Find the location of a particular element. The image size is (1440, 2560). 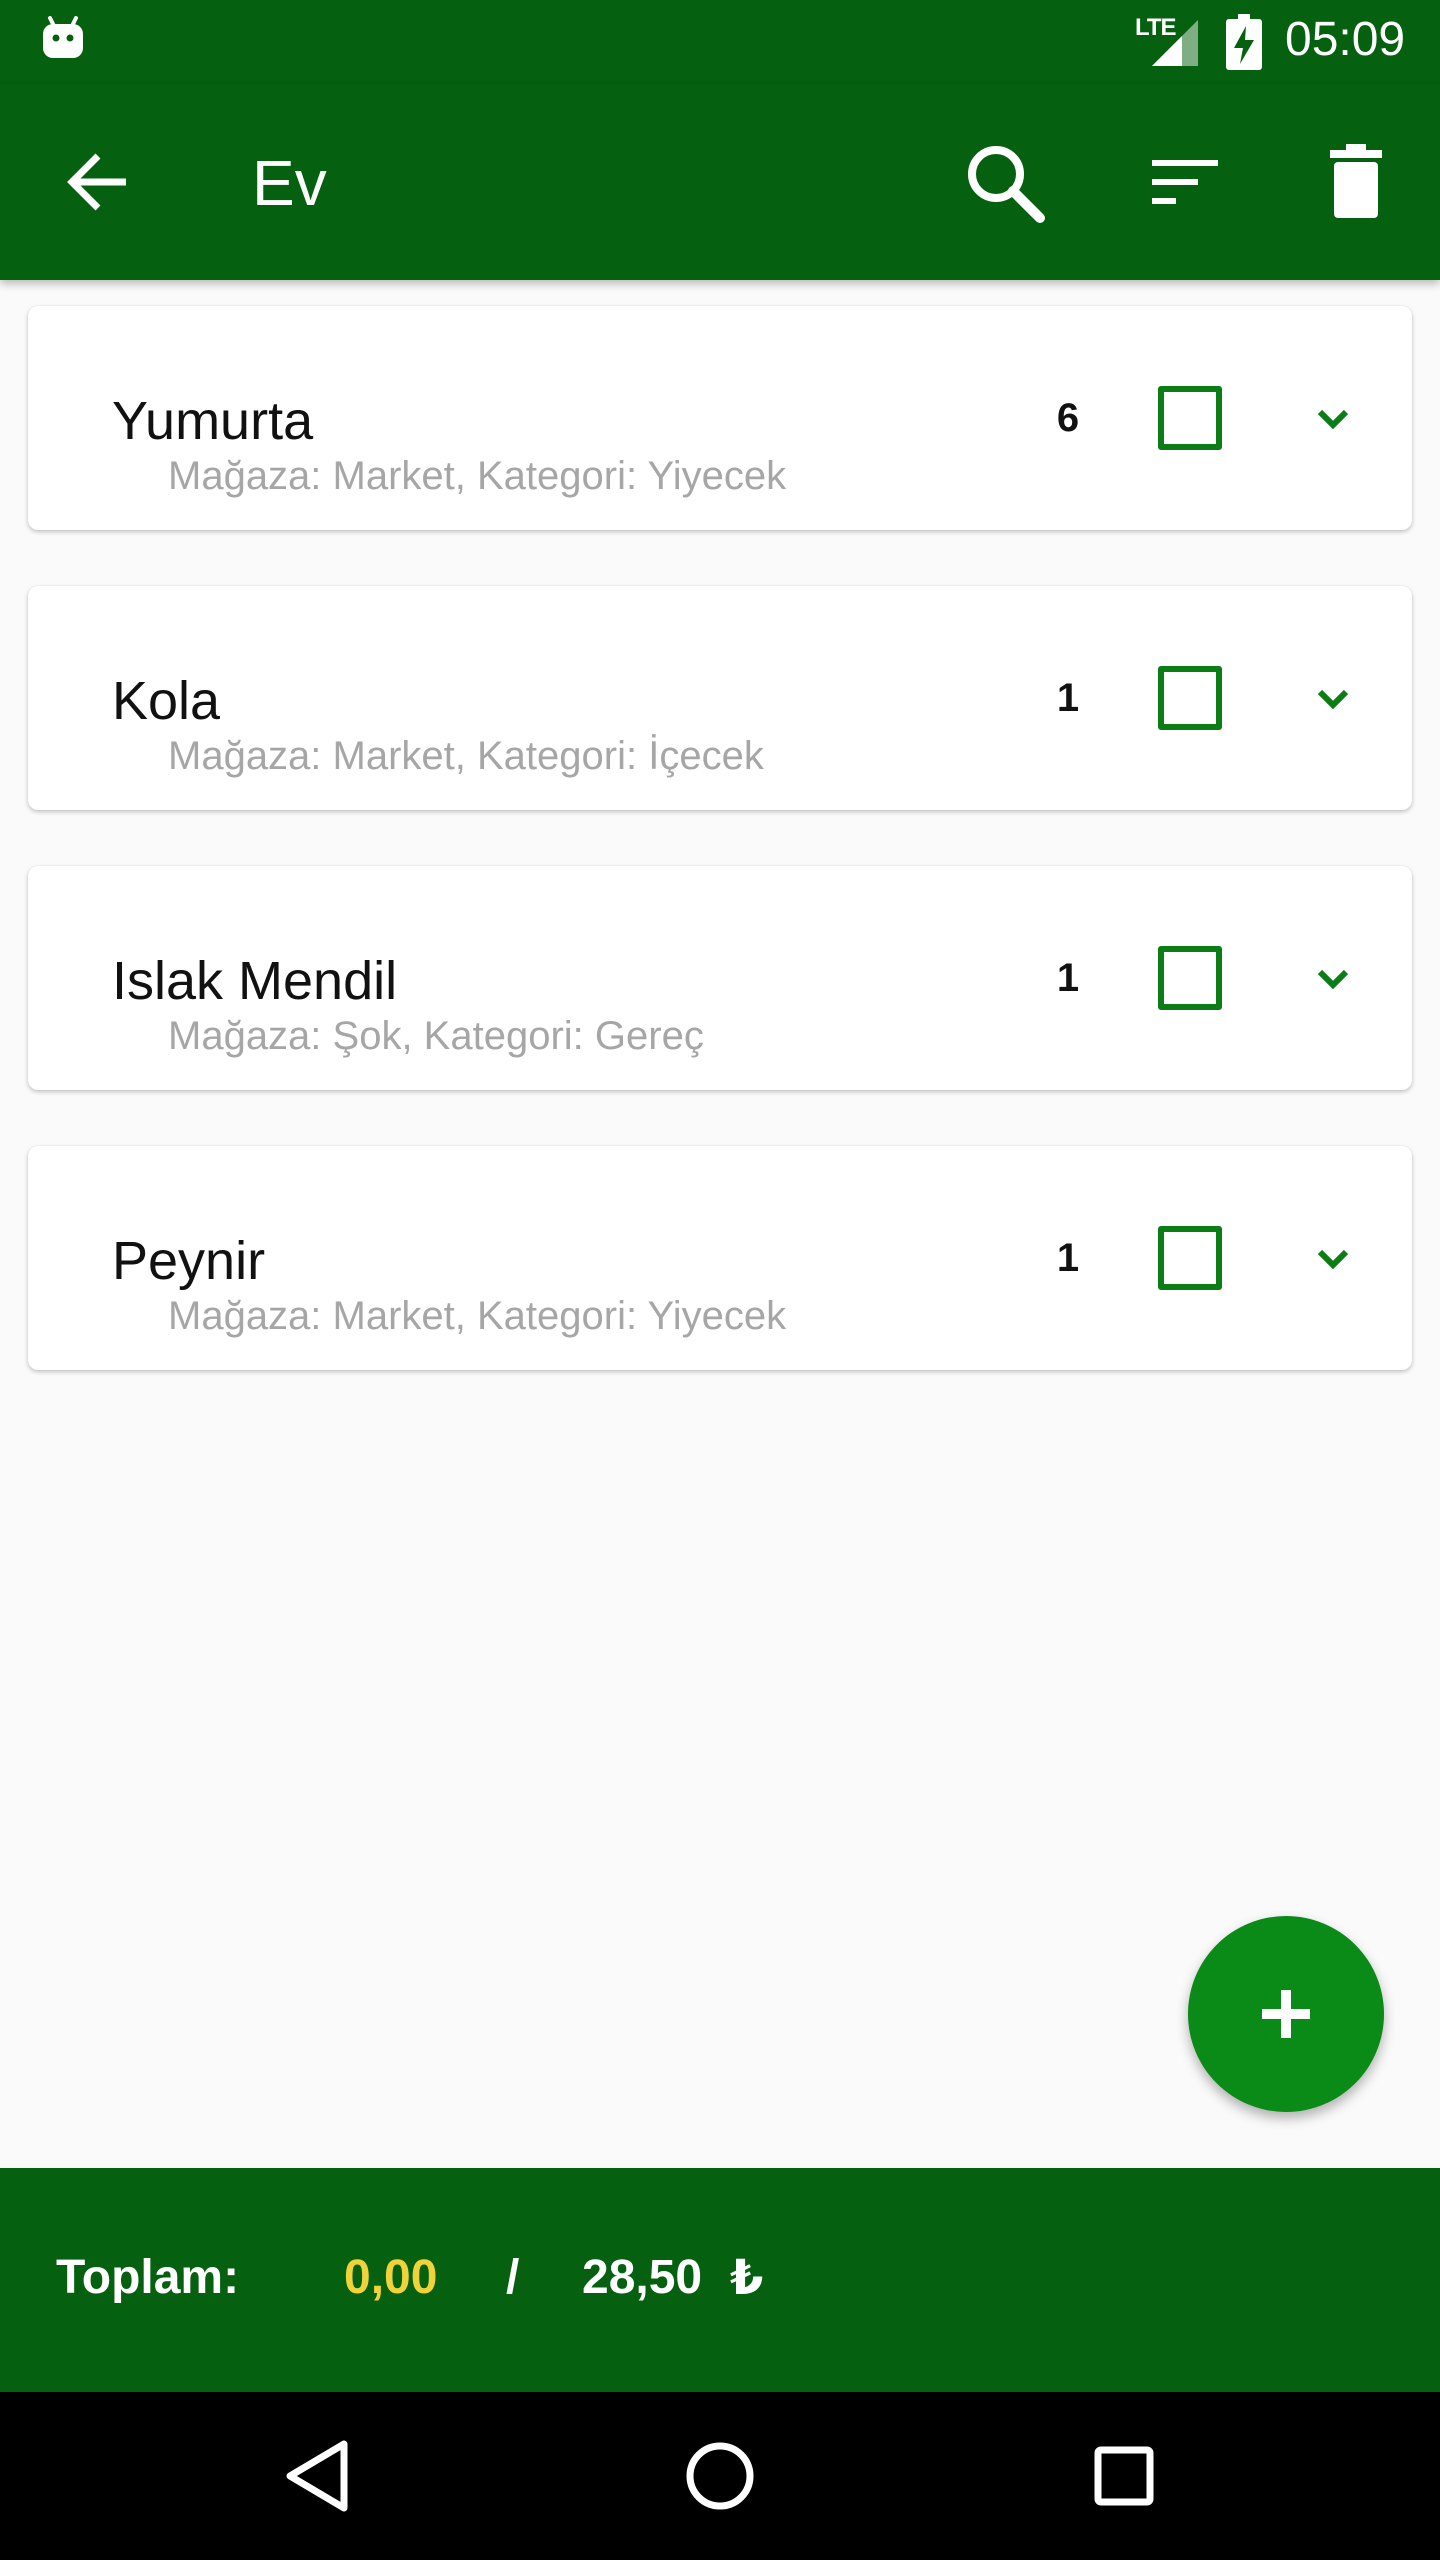

sort-button is located at coordinates (1188, 182).